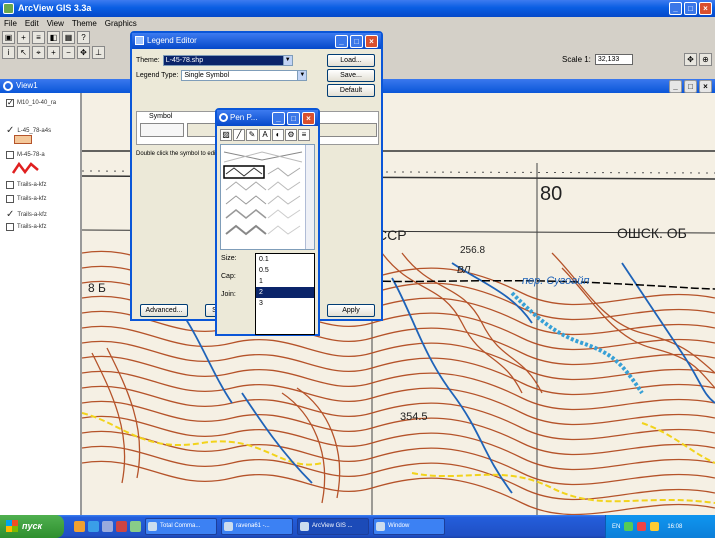  I want to click on size-option: 1, so click(285, 281).